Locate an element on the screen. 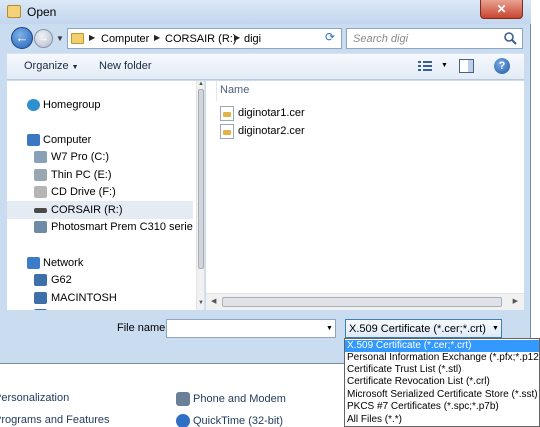  navigation-scrollbar: ▲ ▼ is located at coordinates (200, 195).